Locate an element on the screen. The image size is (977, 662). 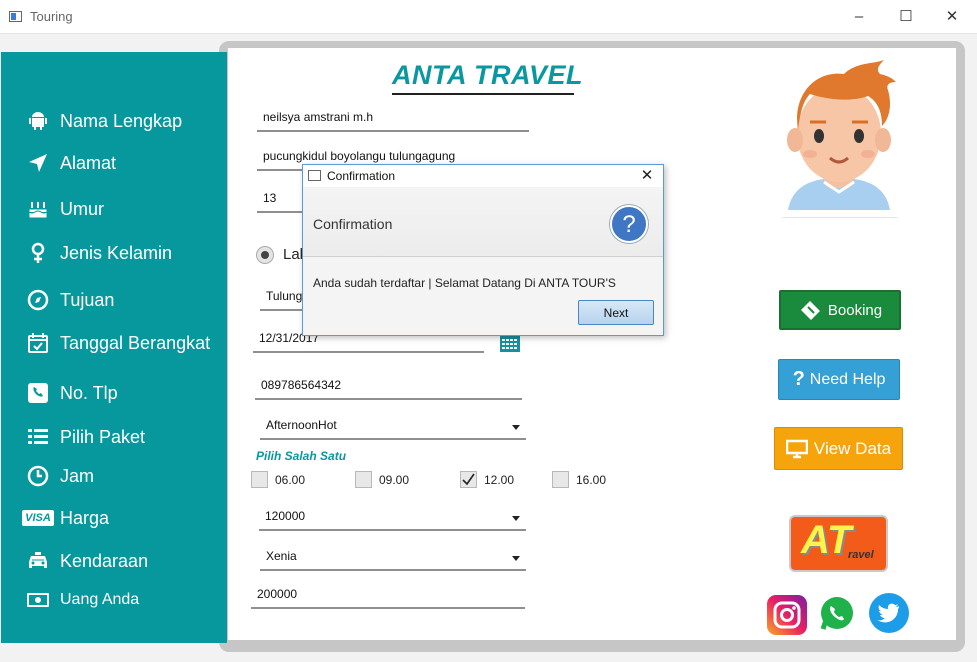
sidebar-item-alamat: Alamat is located at coordinates (70, 163).